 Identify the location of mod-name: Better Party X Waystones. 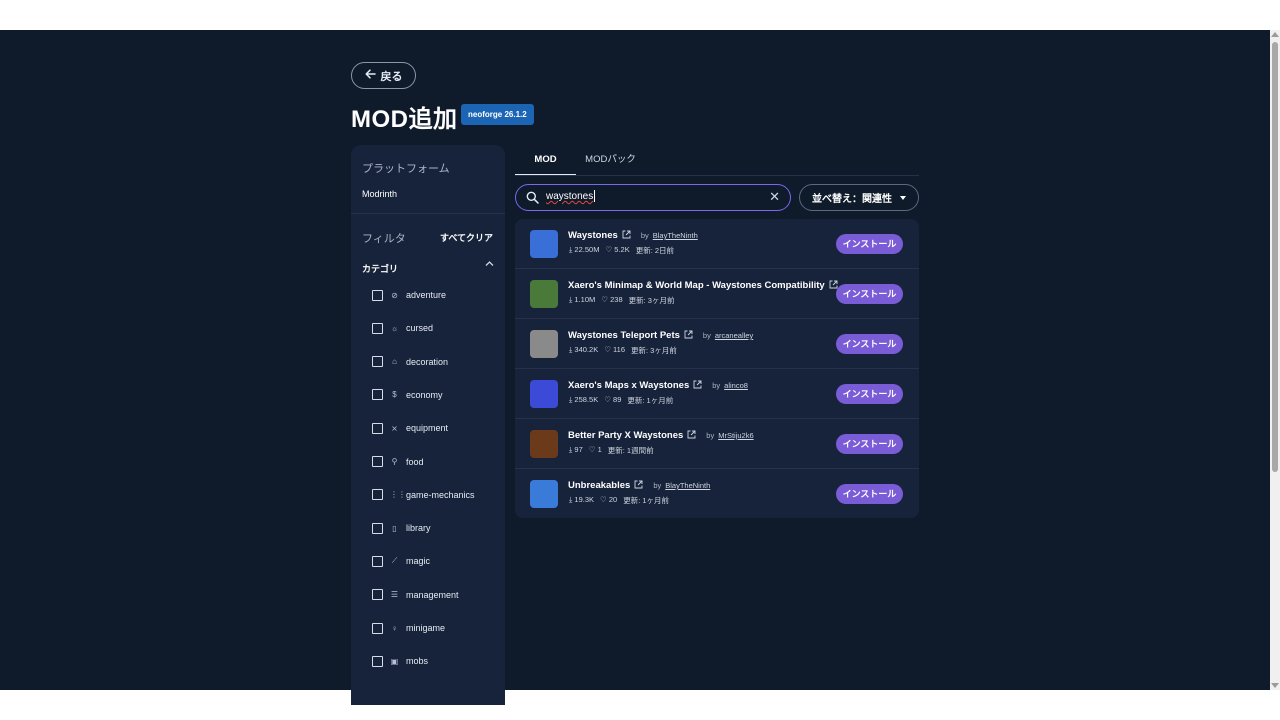
(625, 435).